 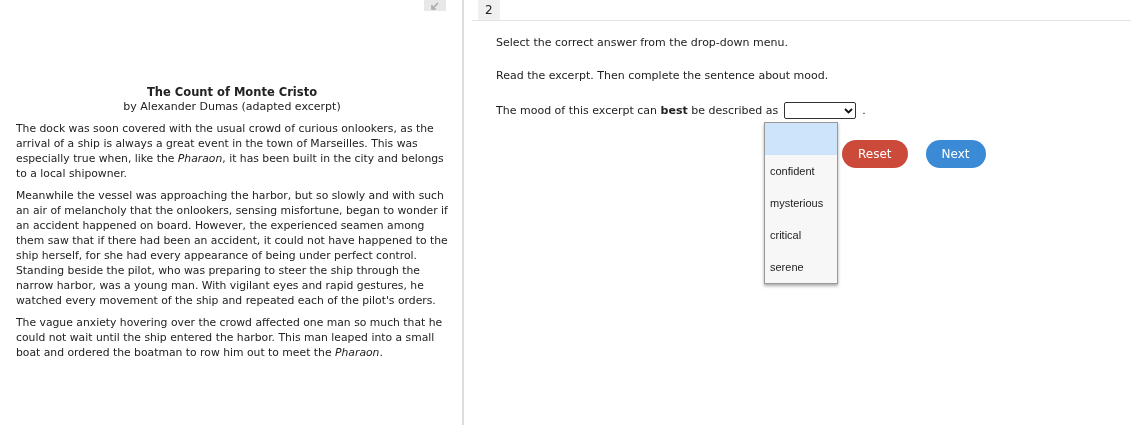 What do you see at coordinates (864, 110) in the screenshot?
I see `sentence-period: .` at bounding box center [864, 110].